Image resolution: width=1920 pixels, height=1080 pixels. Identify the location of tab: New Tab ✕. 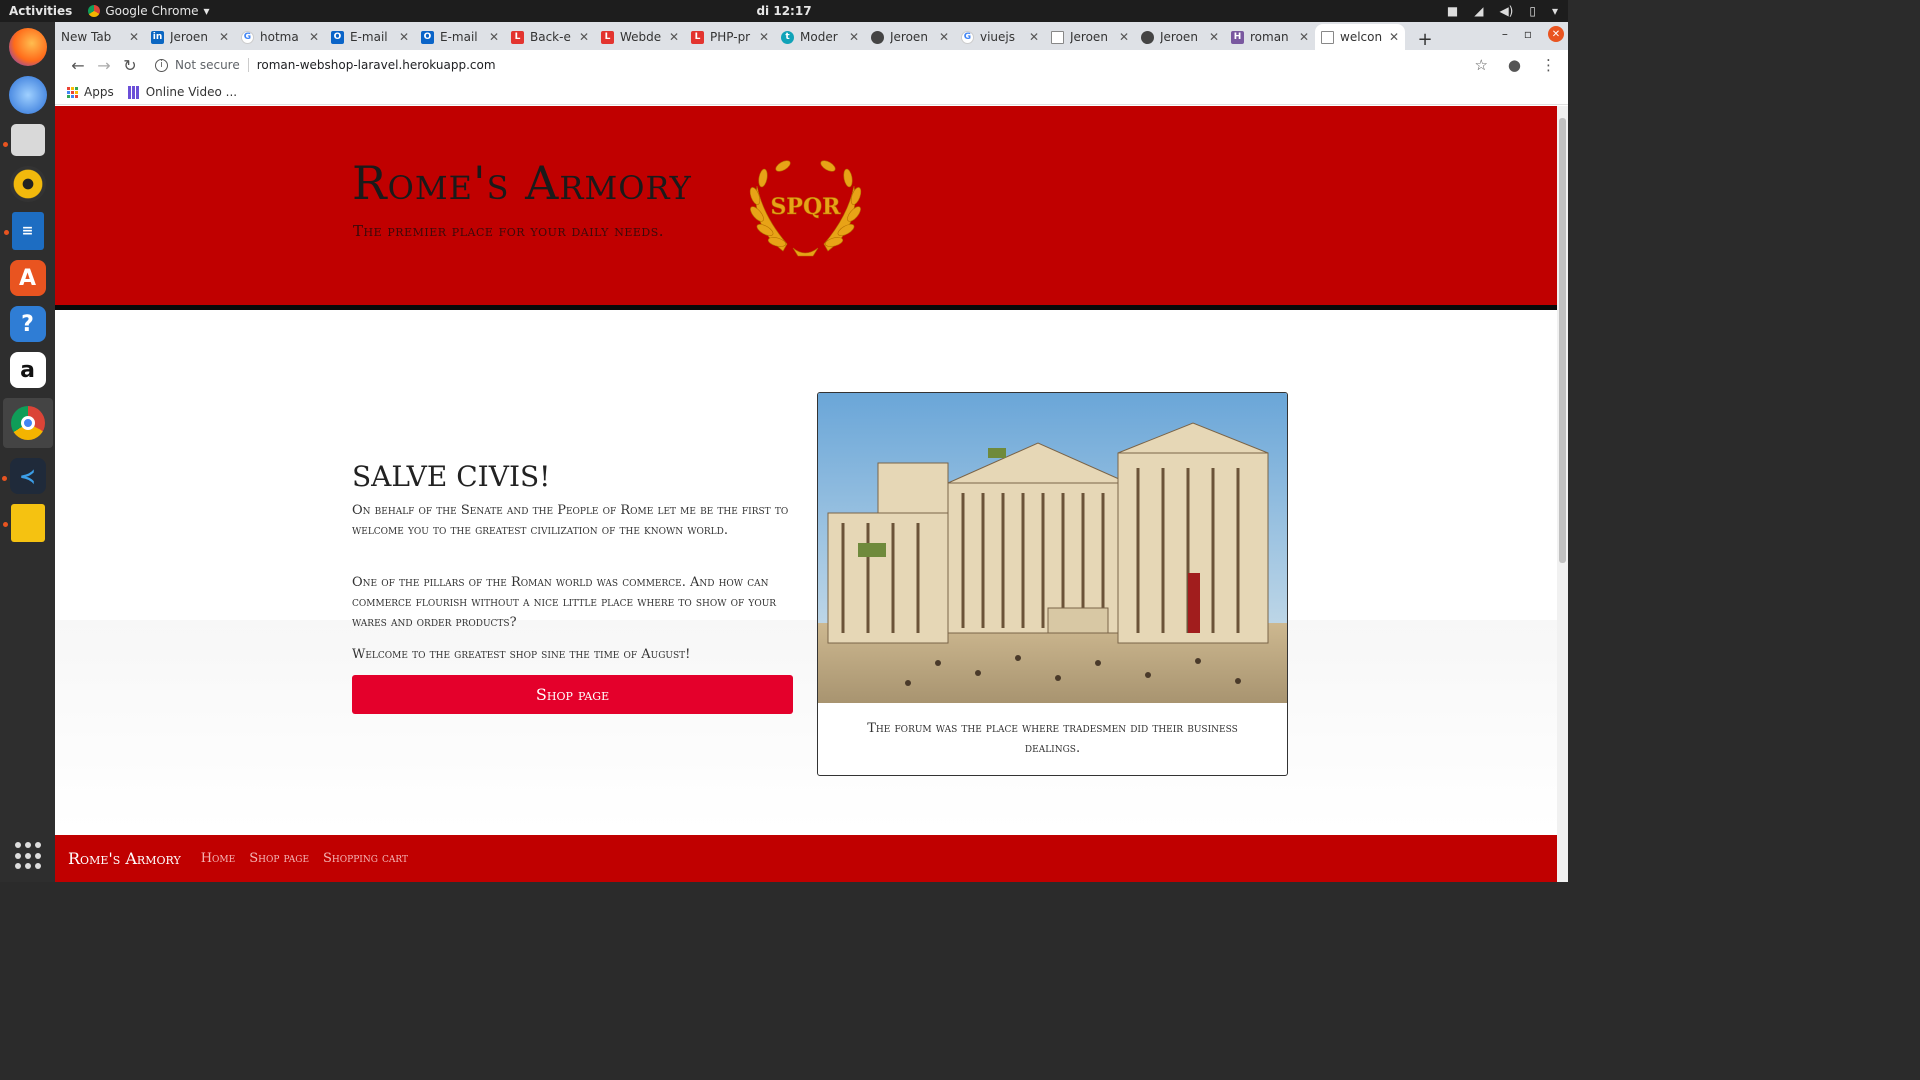
(100, 37).